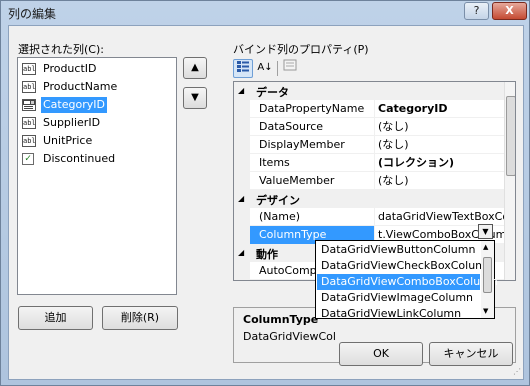  What do you see at coordinates (509, 11) in the screenshot?
I see `close-button: X` at bounding box center [509, 11].